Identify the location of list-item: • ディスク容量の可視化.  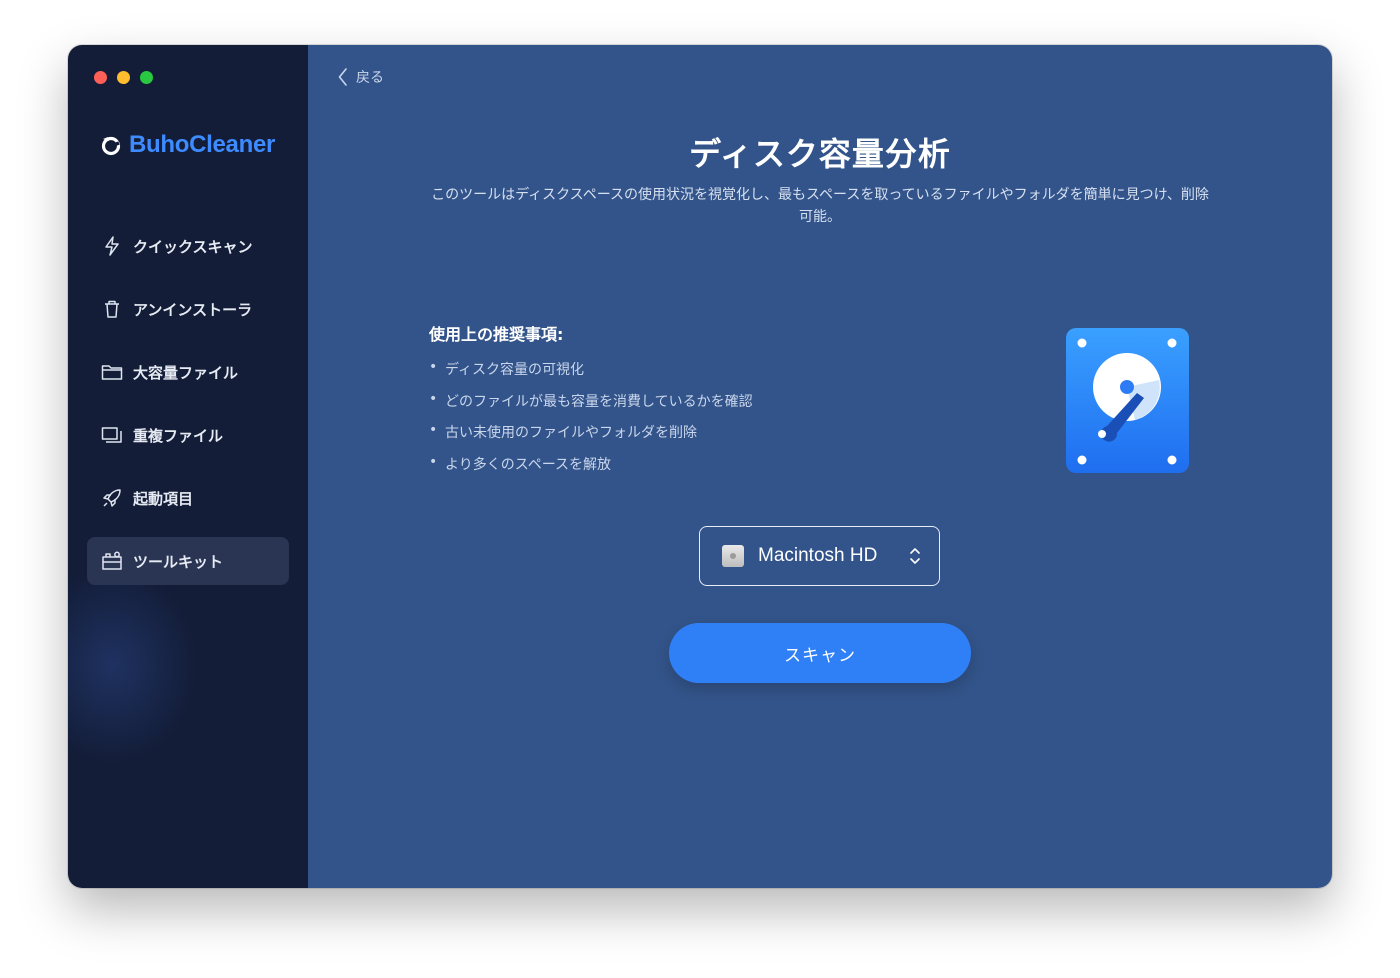
(507, 368).